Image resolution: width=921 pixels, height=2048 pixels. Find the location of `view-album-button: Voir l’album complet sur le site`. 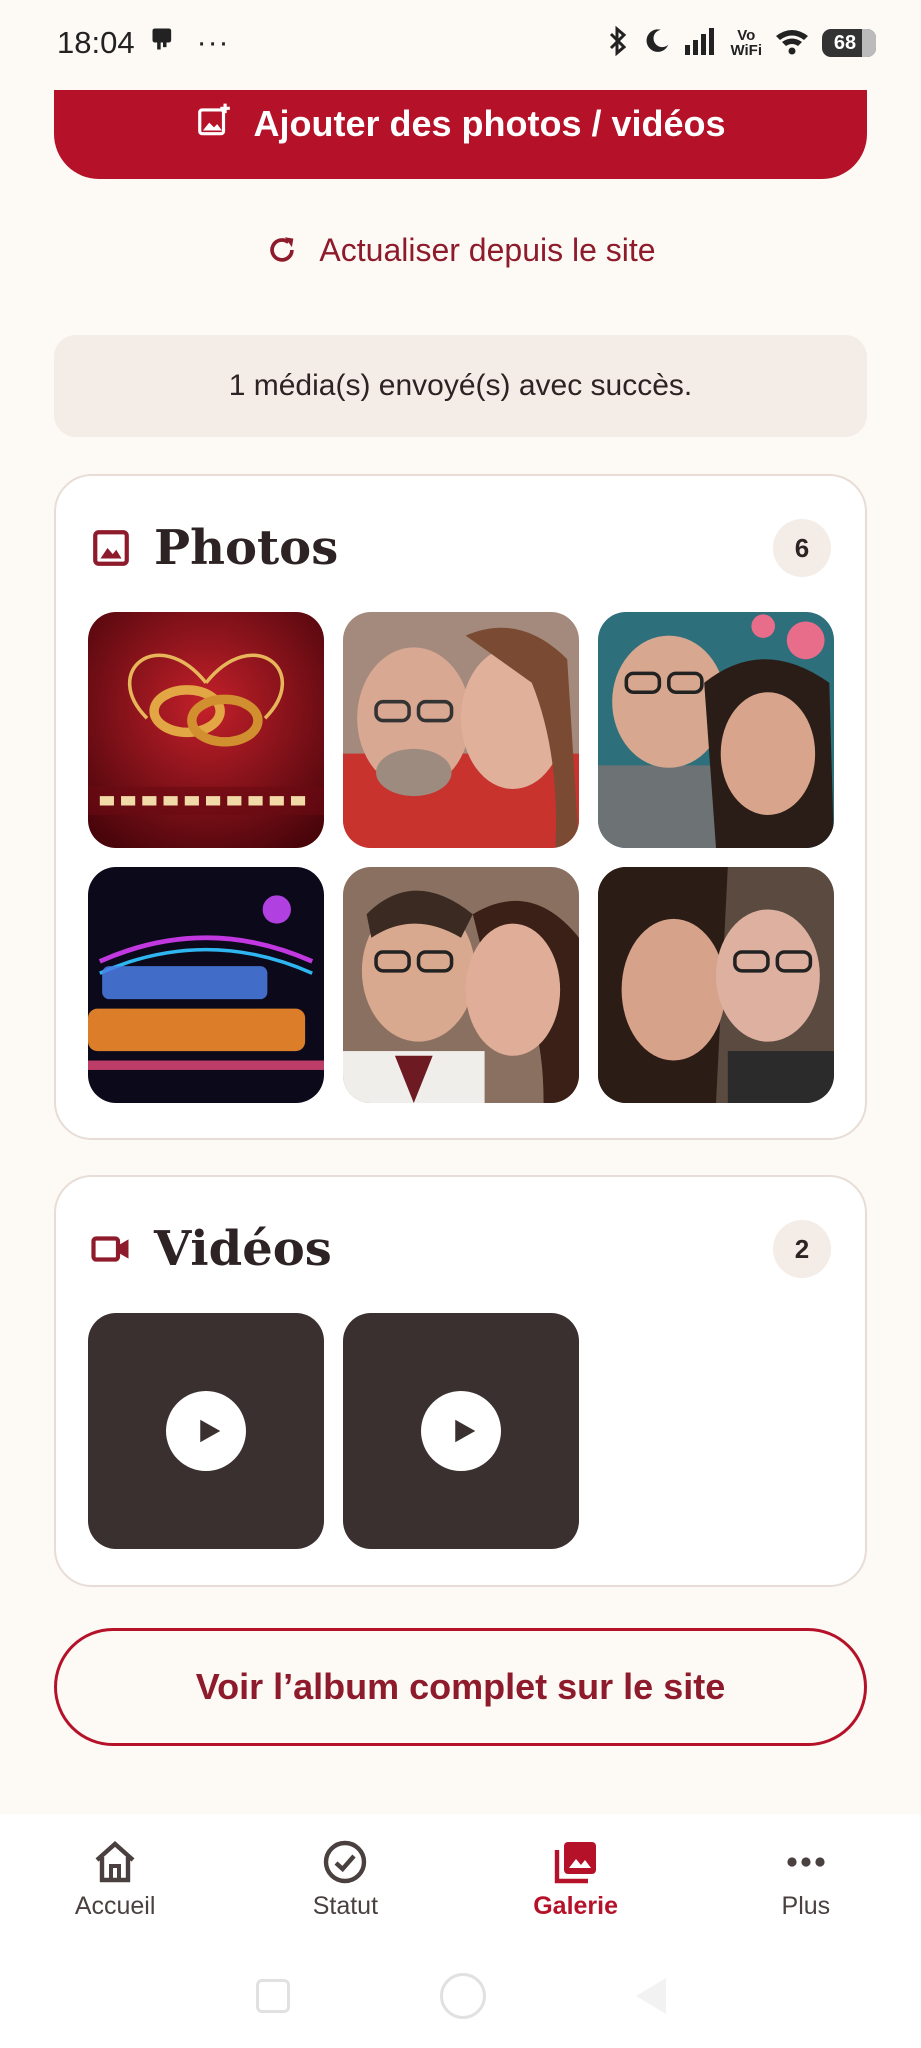

view-album-button: Voir l’album complet sur le site is located at coordinates (460, 1687).